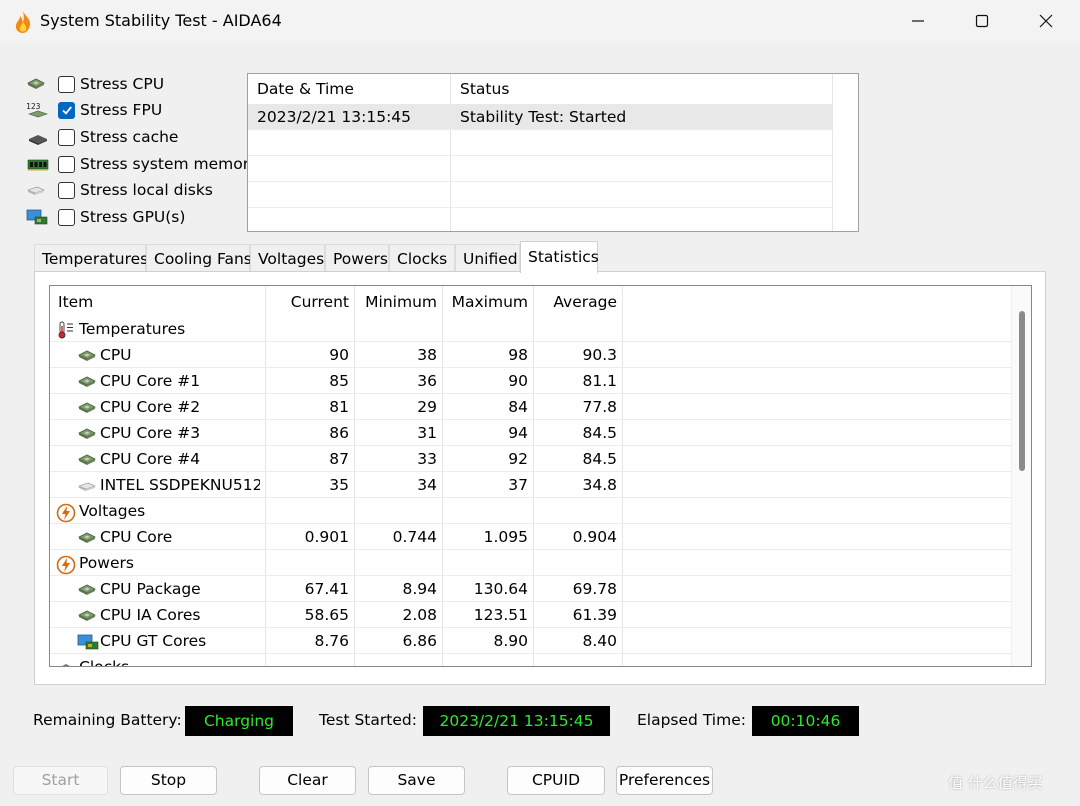 Image resolution: width=1080 pixels, height=806 pixels. I want to click on stress-option: Stress system memory, so click(142, 164).